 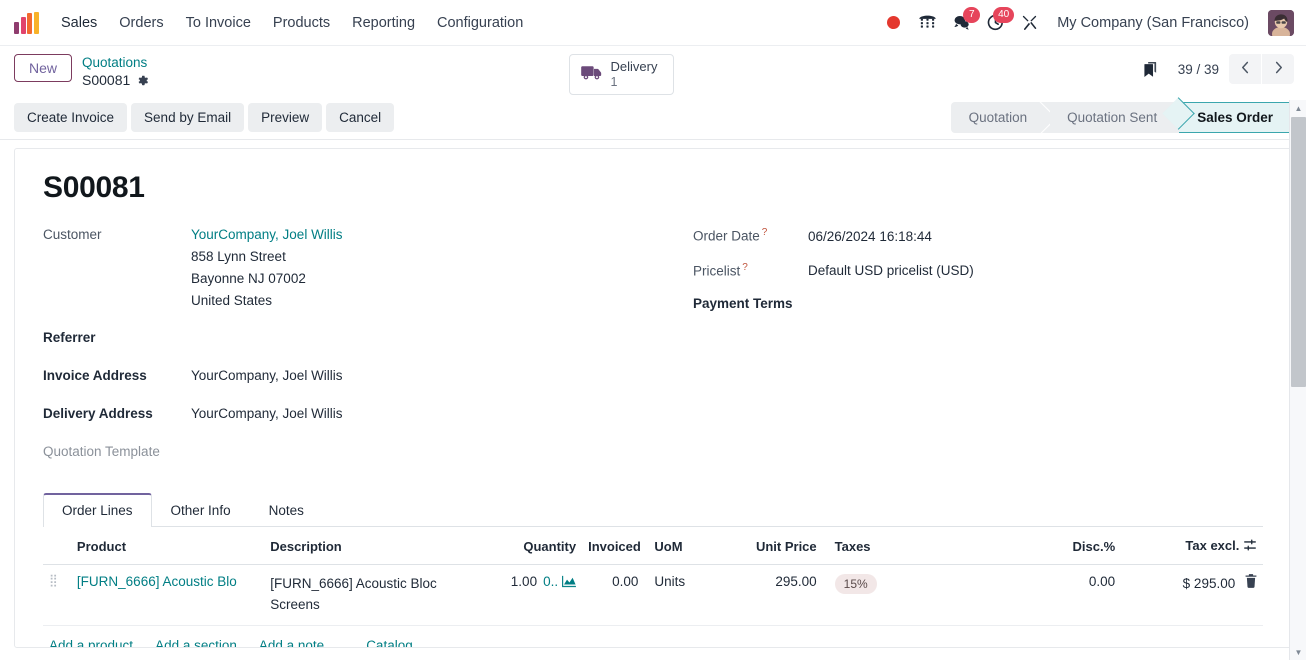 What do you see at coordinates (903, 546) in the screenshot?
I see `header-taxes: Taxes` at bounding box center [903, 546].